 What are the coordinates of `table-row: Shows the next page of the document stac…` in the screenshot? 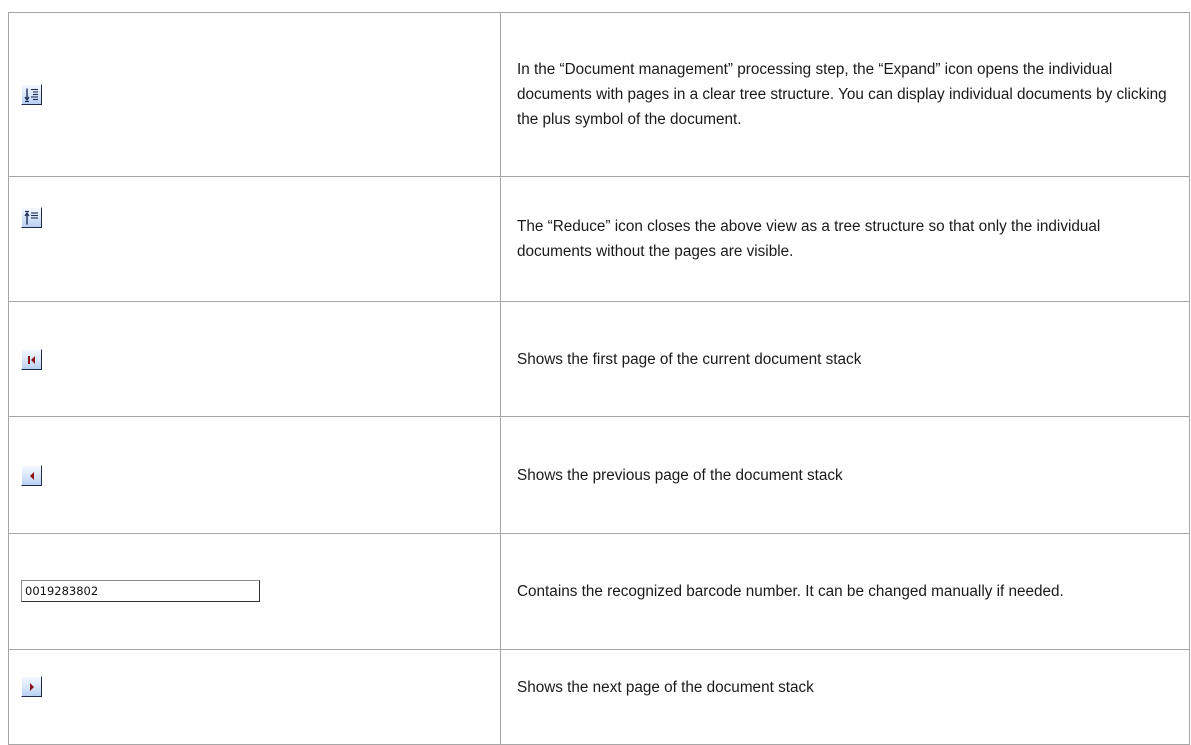 It's located at (599, 697).